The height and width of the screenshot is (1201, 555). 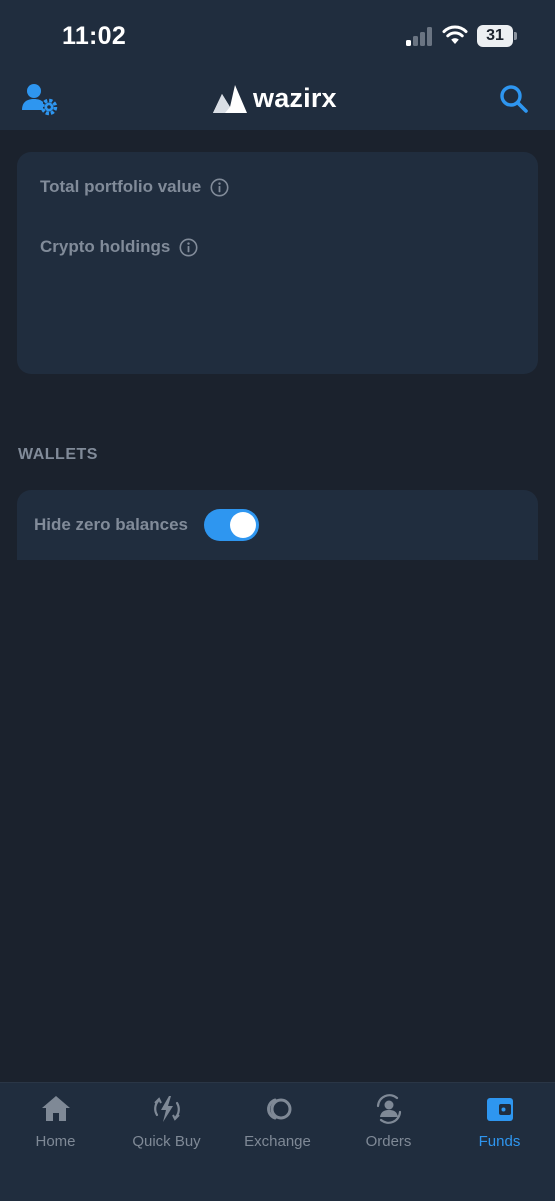 I want to click on search-icon, so click(x=514, y=99).